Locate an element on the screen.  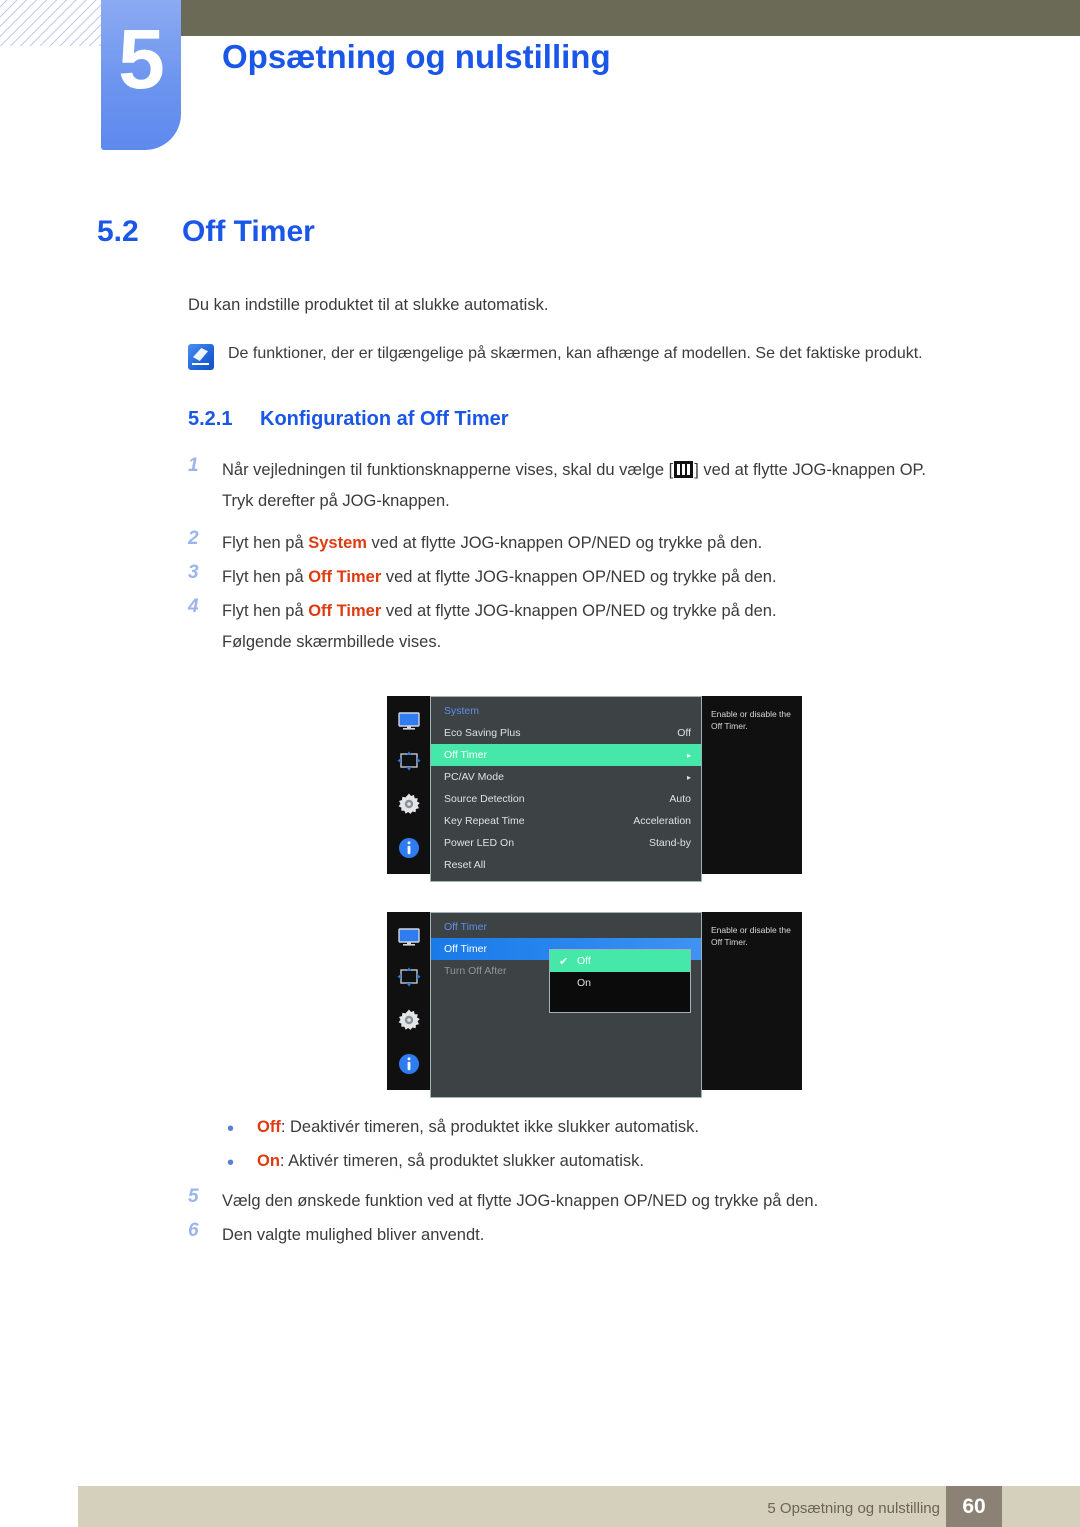
osd-row-off-timer: Off Timer ▸ is located at coordinates (566, 755).